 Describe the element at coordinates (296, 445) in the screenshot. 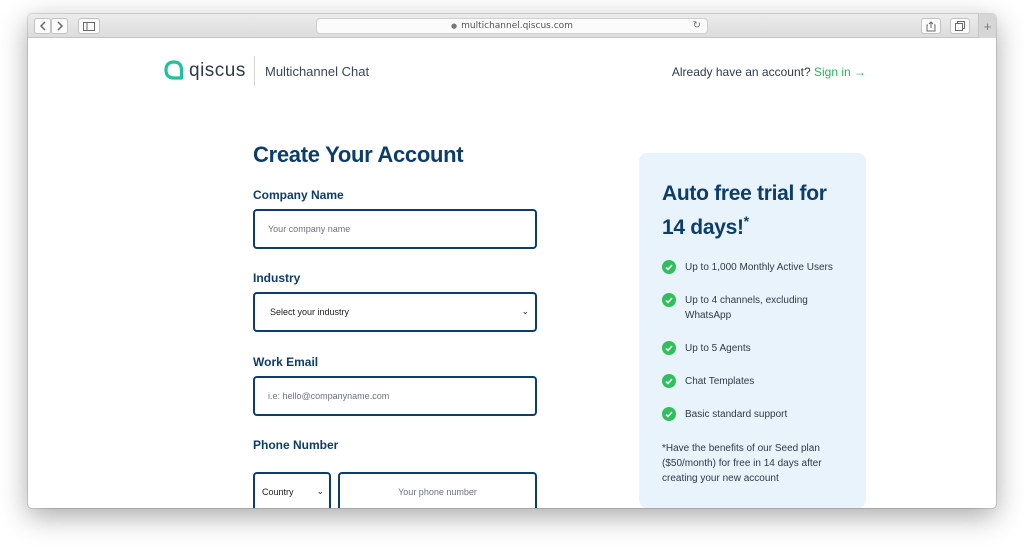

I see `phone-label: Phone Number` at that location.